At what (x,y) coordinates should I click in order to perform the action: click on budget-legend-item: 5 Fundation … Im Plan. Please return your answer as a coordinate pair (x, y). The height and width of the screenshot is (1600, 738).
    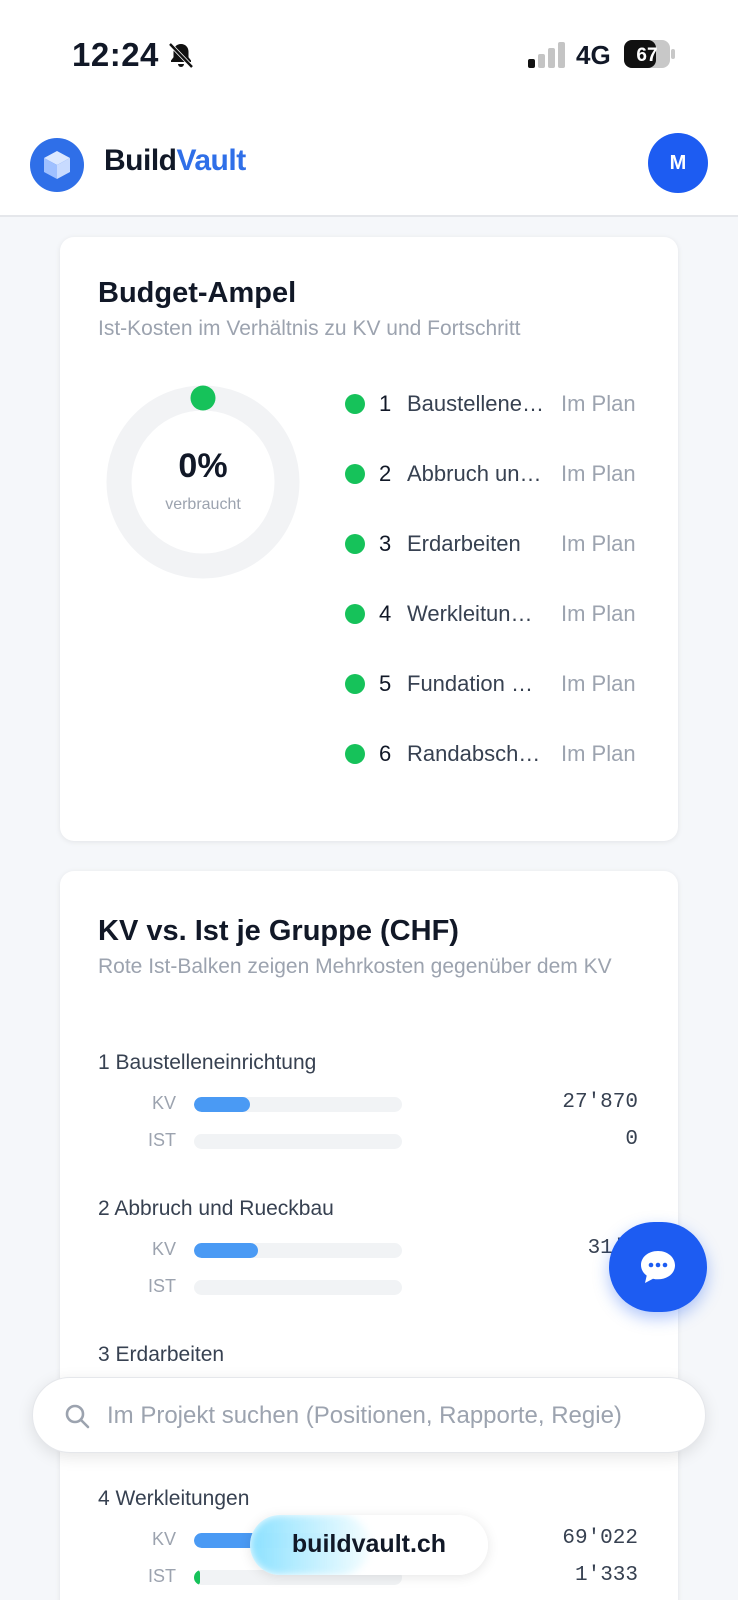
    Looking at the image, I should click on (505, 684).